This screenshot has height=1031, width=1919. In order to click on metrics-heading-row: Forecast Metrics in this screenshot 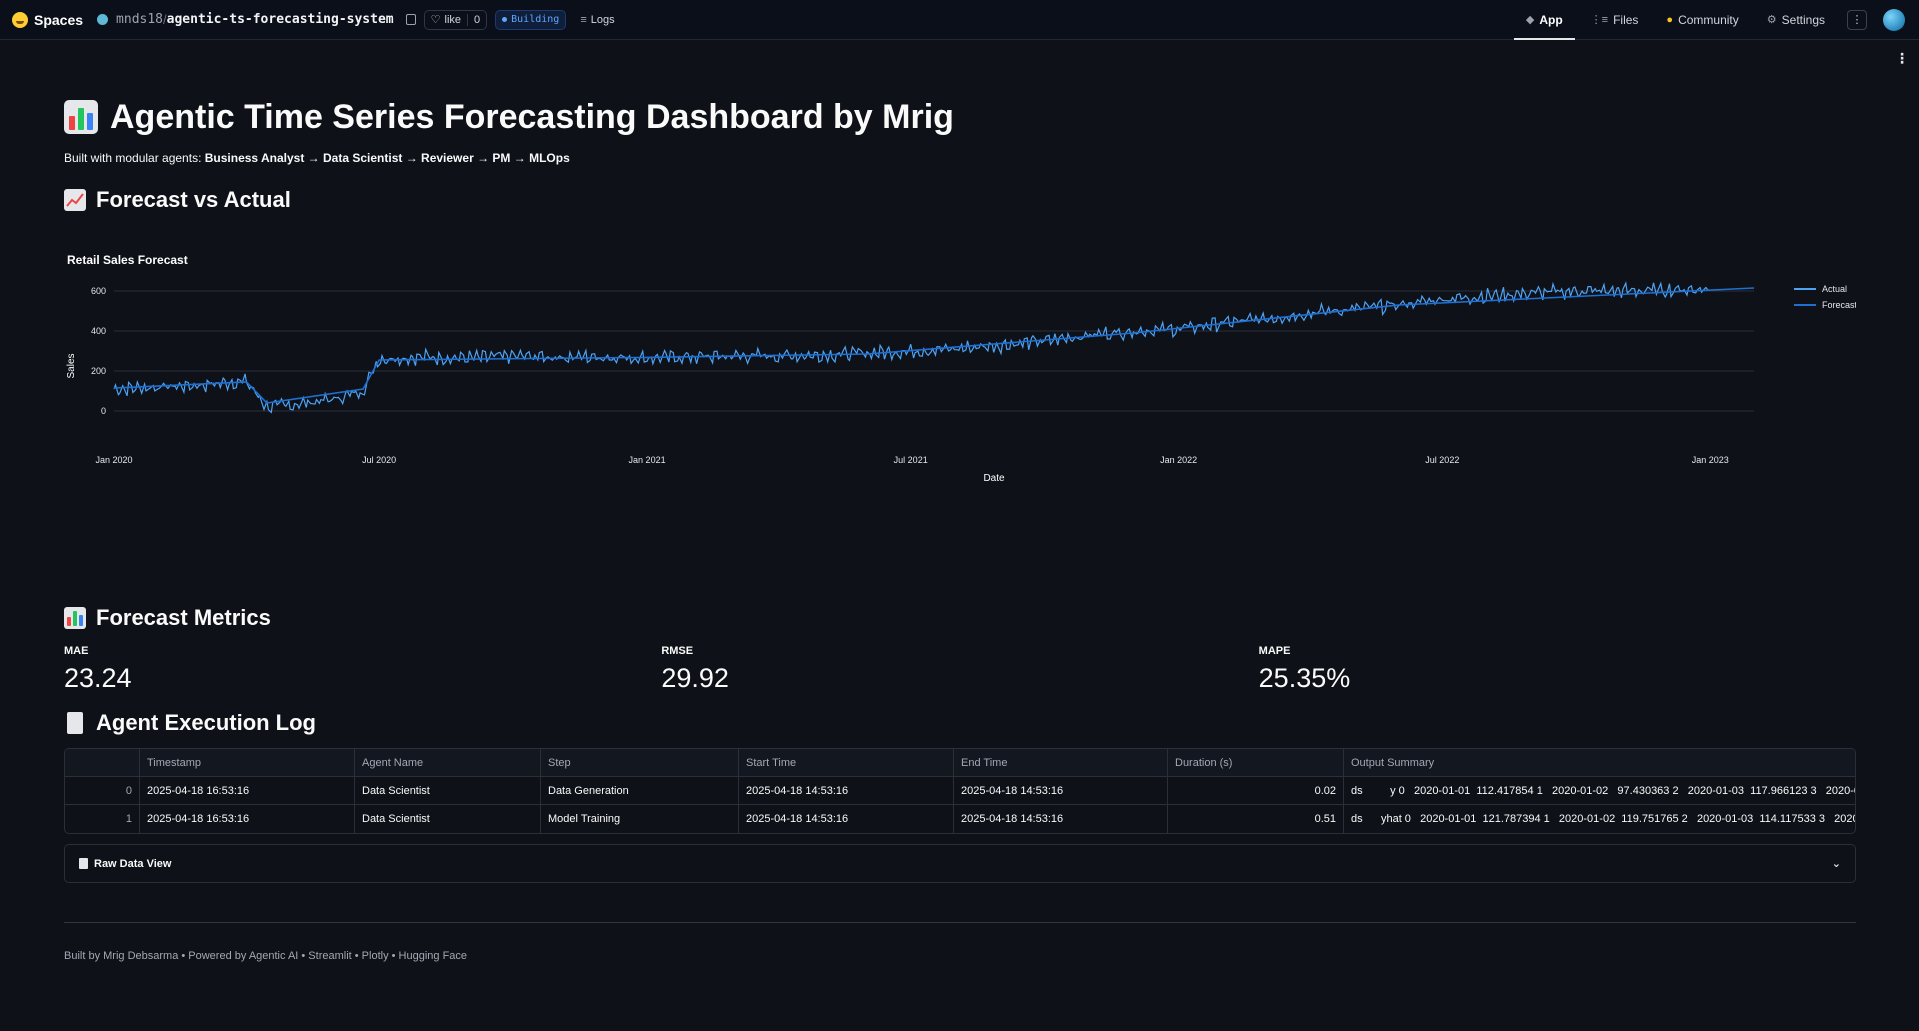, I will do `click(960, 618)`.